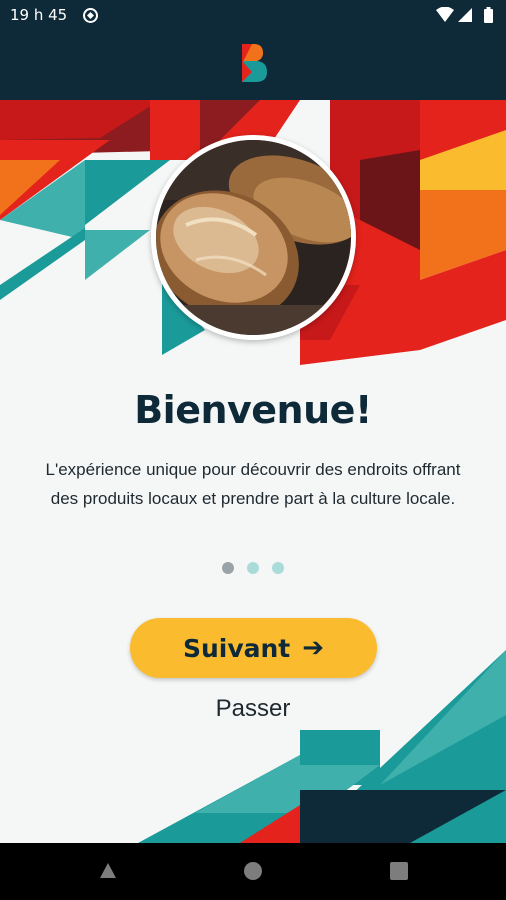  I want to click on status-bar: 19 h 45, so click(253, 15).